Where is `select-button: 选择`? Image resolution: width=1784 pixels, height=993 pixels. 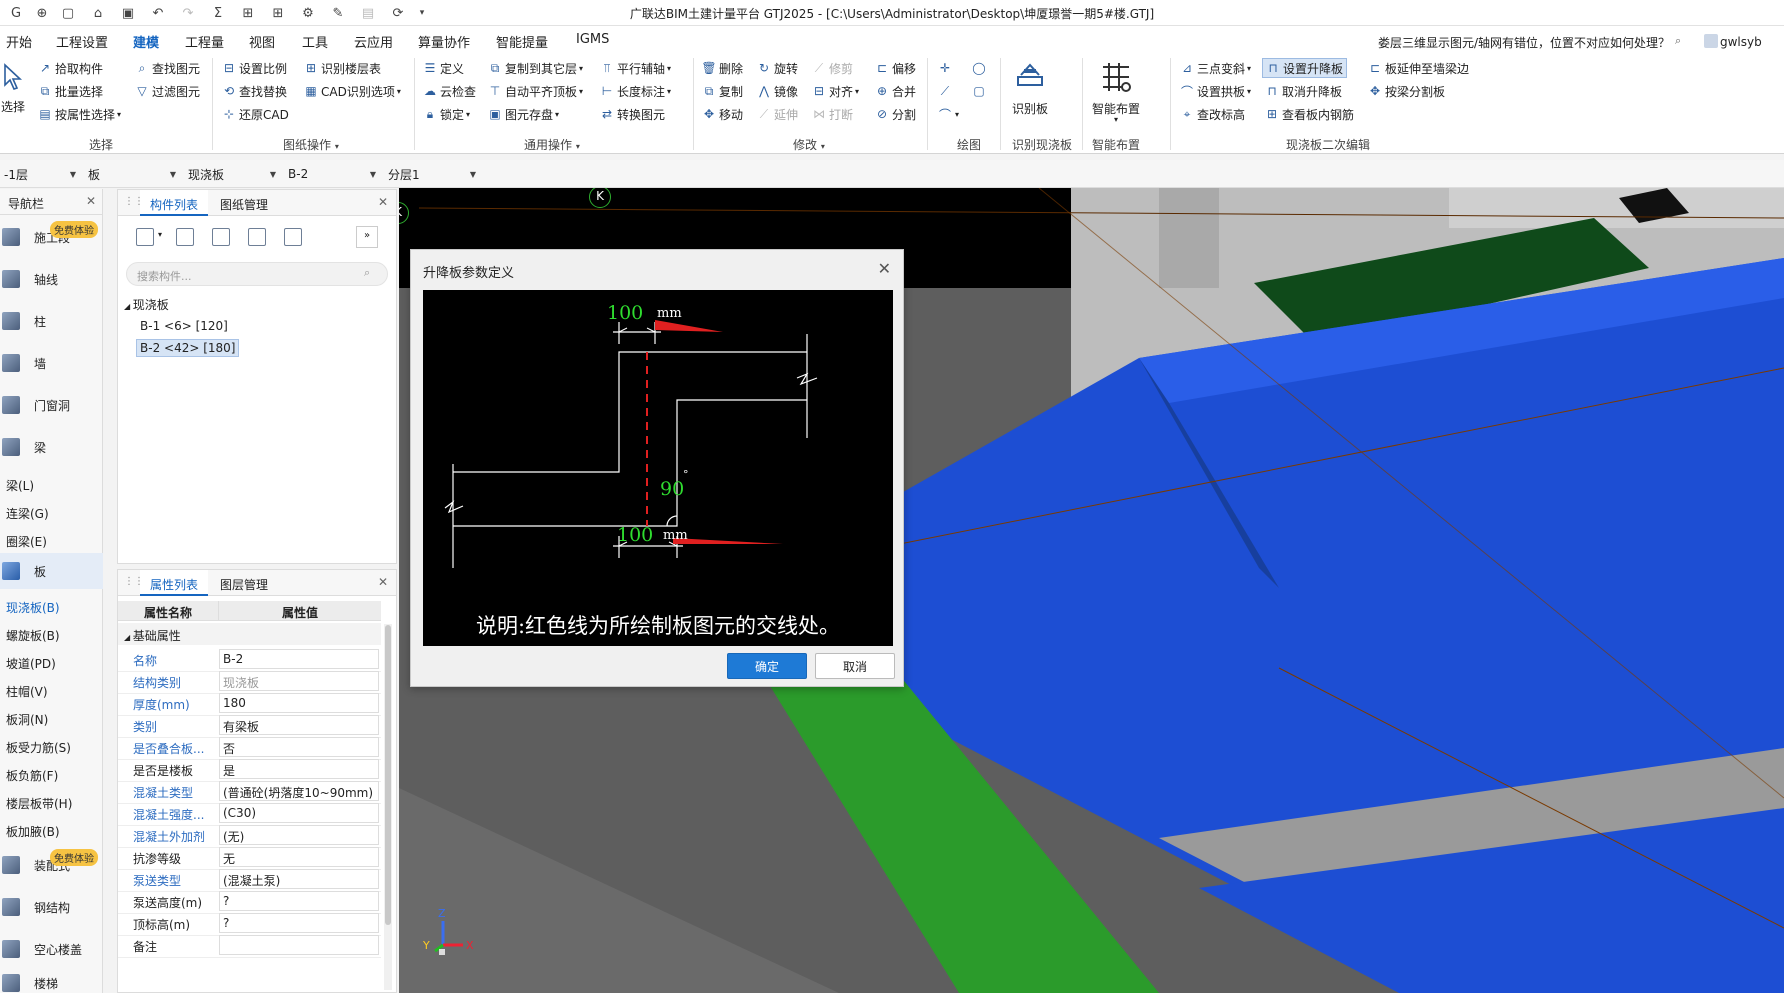 select-button: 选择 is located at coordinates (13, 87).